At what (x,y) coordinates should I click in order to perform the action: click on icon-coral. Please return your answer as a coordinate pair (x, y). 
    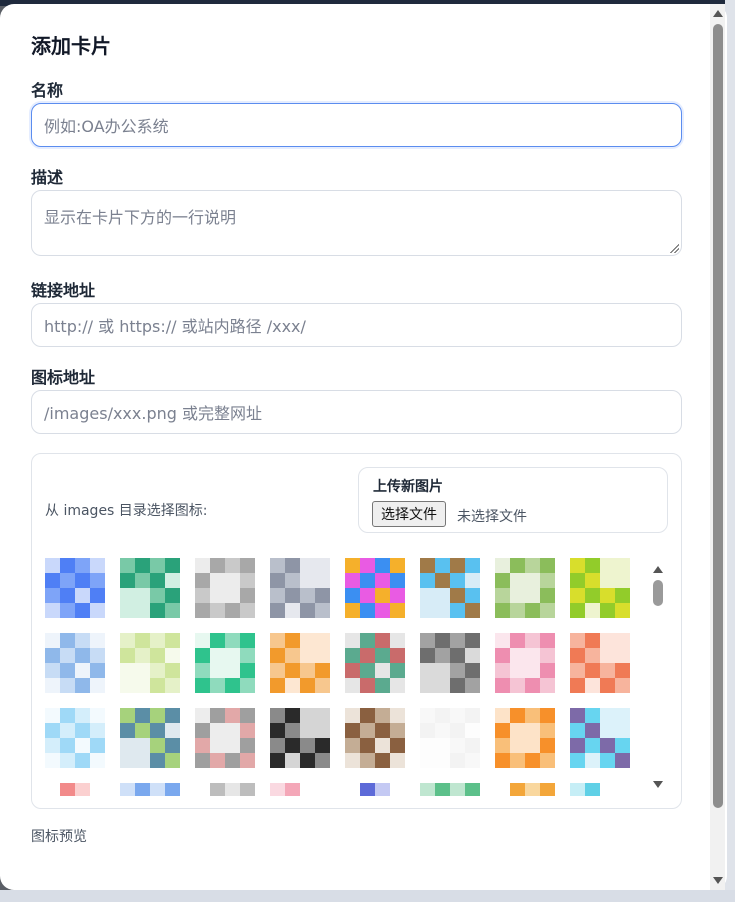
    Looking at the image, I should click on (600, 663).